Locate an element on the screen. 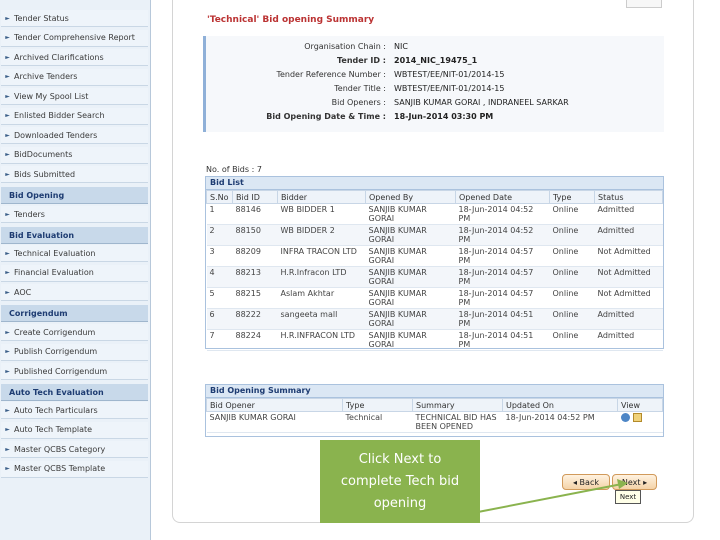 The width and height of the screenshot is (720, 540). sidebar-item: ► Archived Clarifications is located at coordinates (74, 57).